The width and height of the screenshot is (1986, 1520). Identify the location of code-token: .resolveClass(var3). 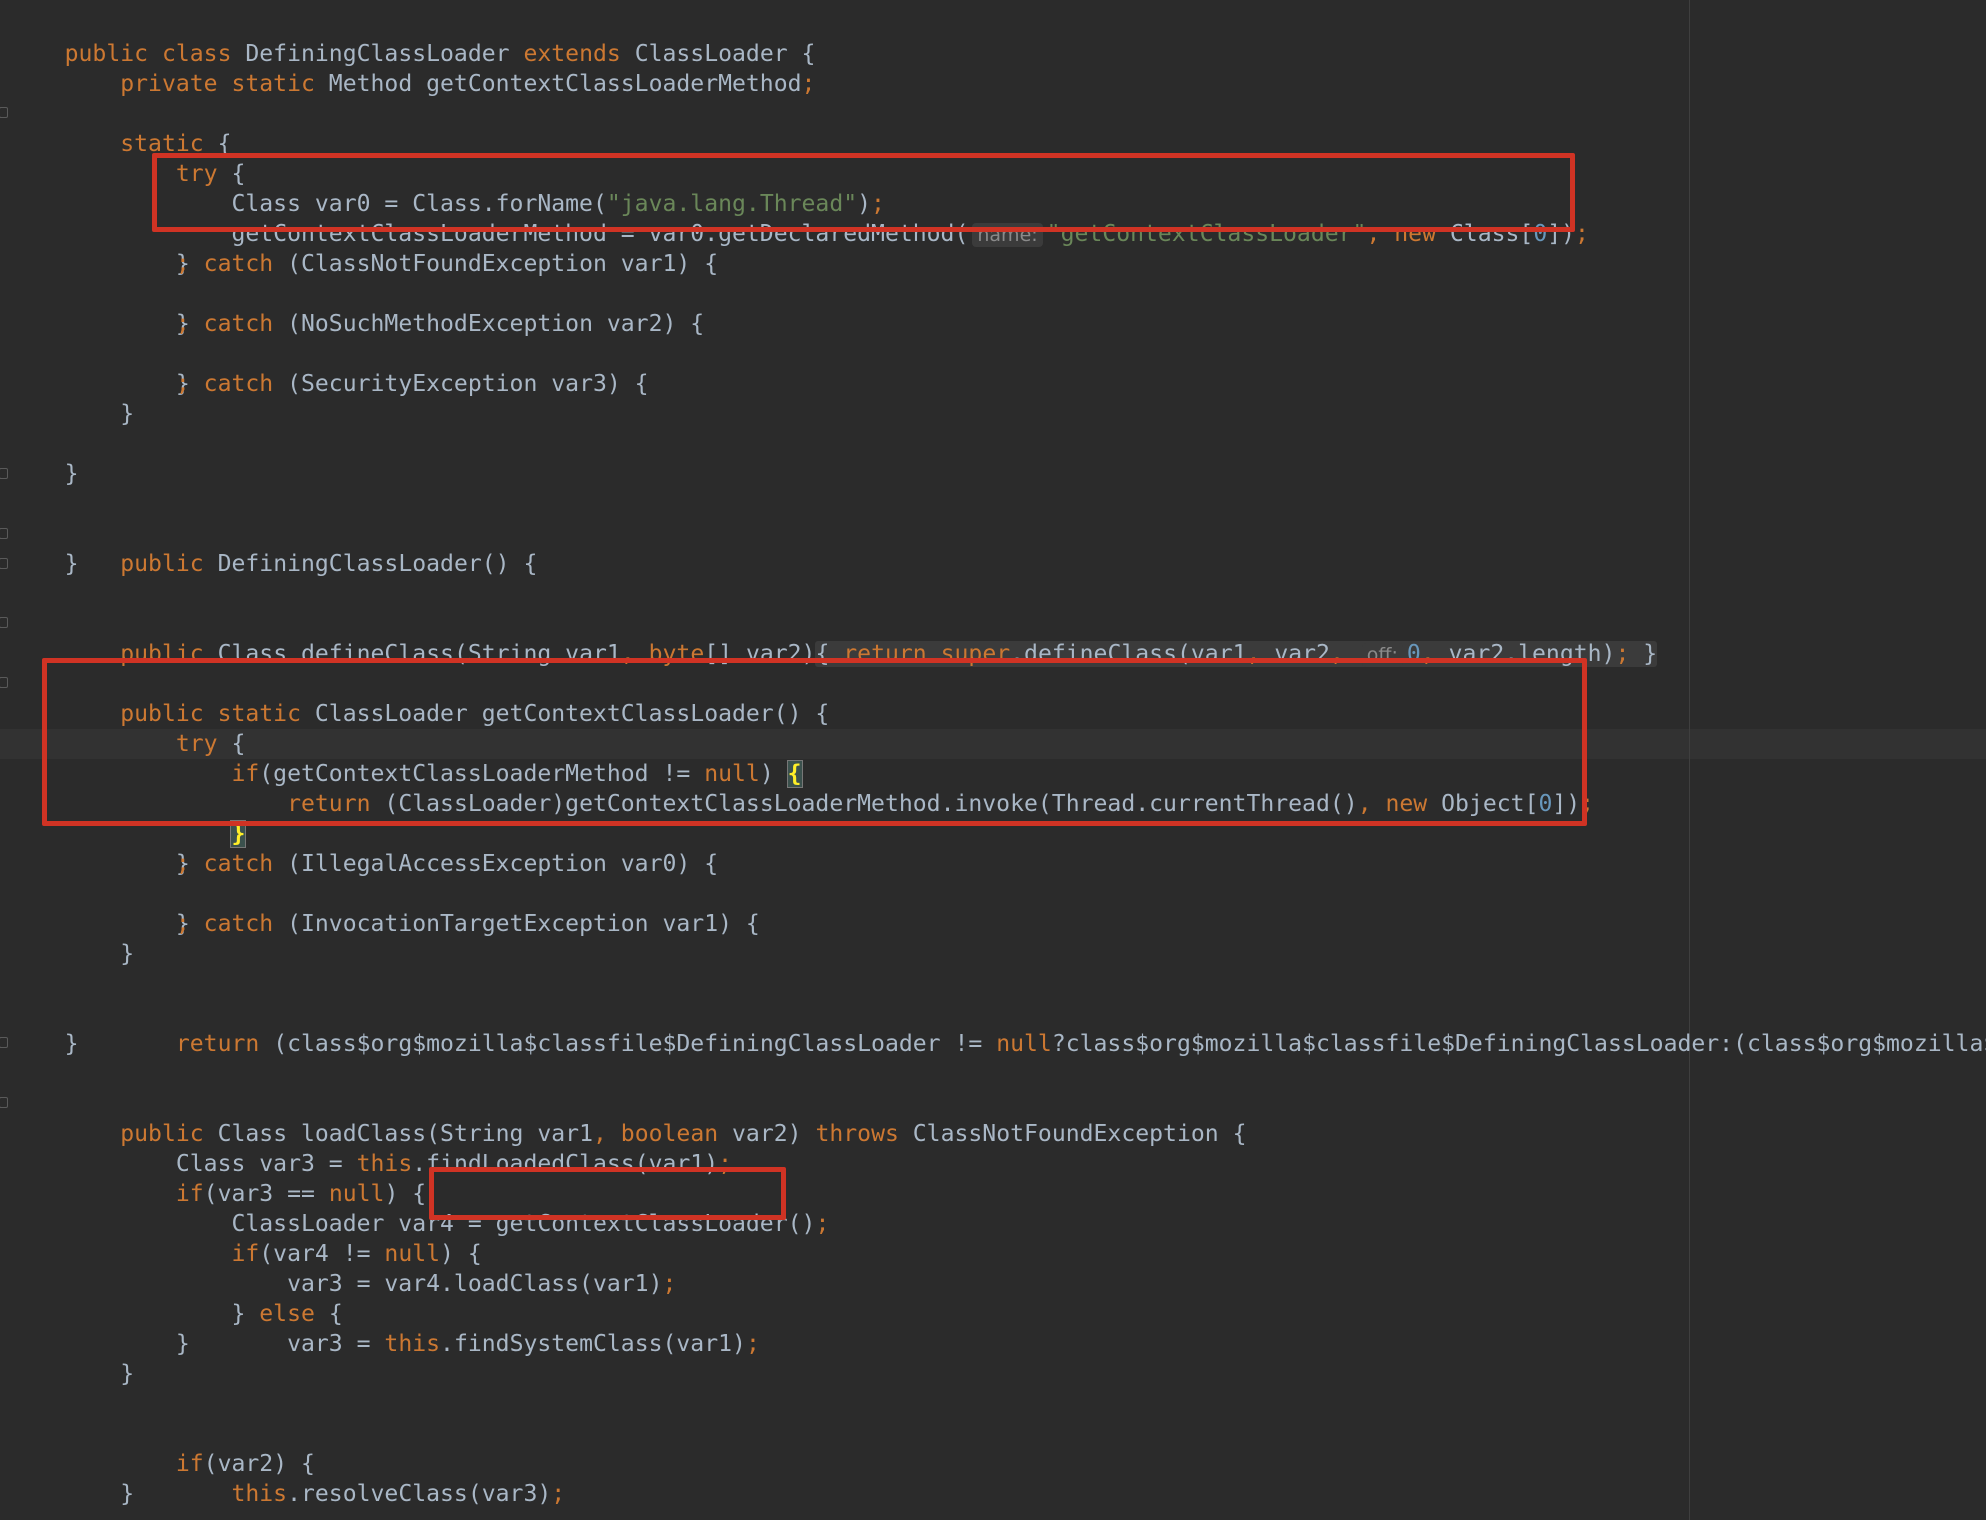
(419, 1494).